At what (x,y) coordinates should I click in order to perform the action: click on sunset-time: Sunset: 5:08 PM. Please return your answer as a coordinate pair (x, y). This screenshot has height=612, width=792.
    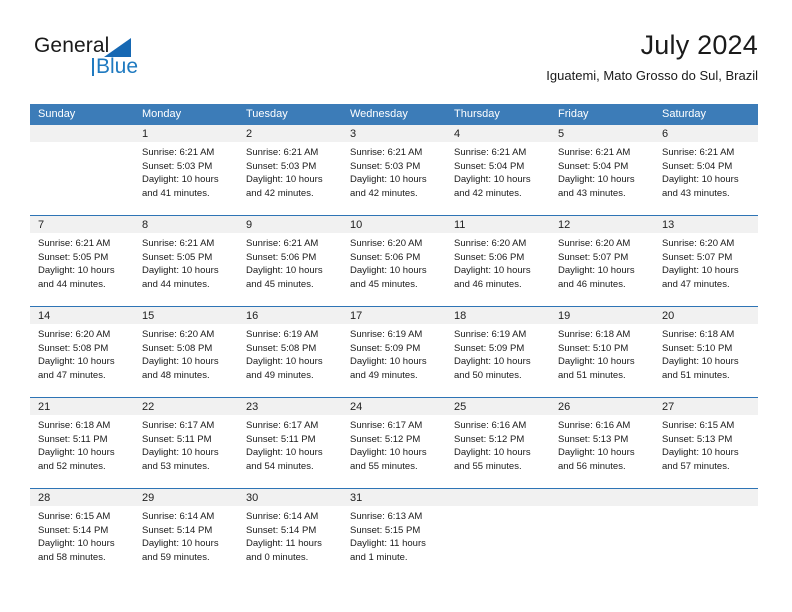
    Looking at the image, I should click on (177, 348).